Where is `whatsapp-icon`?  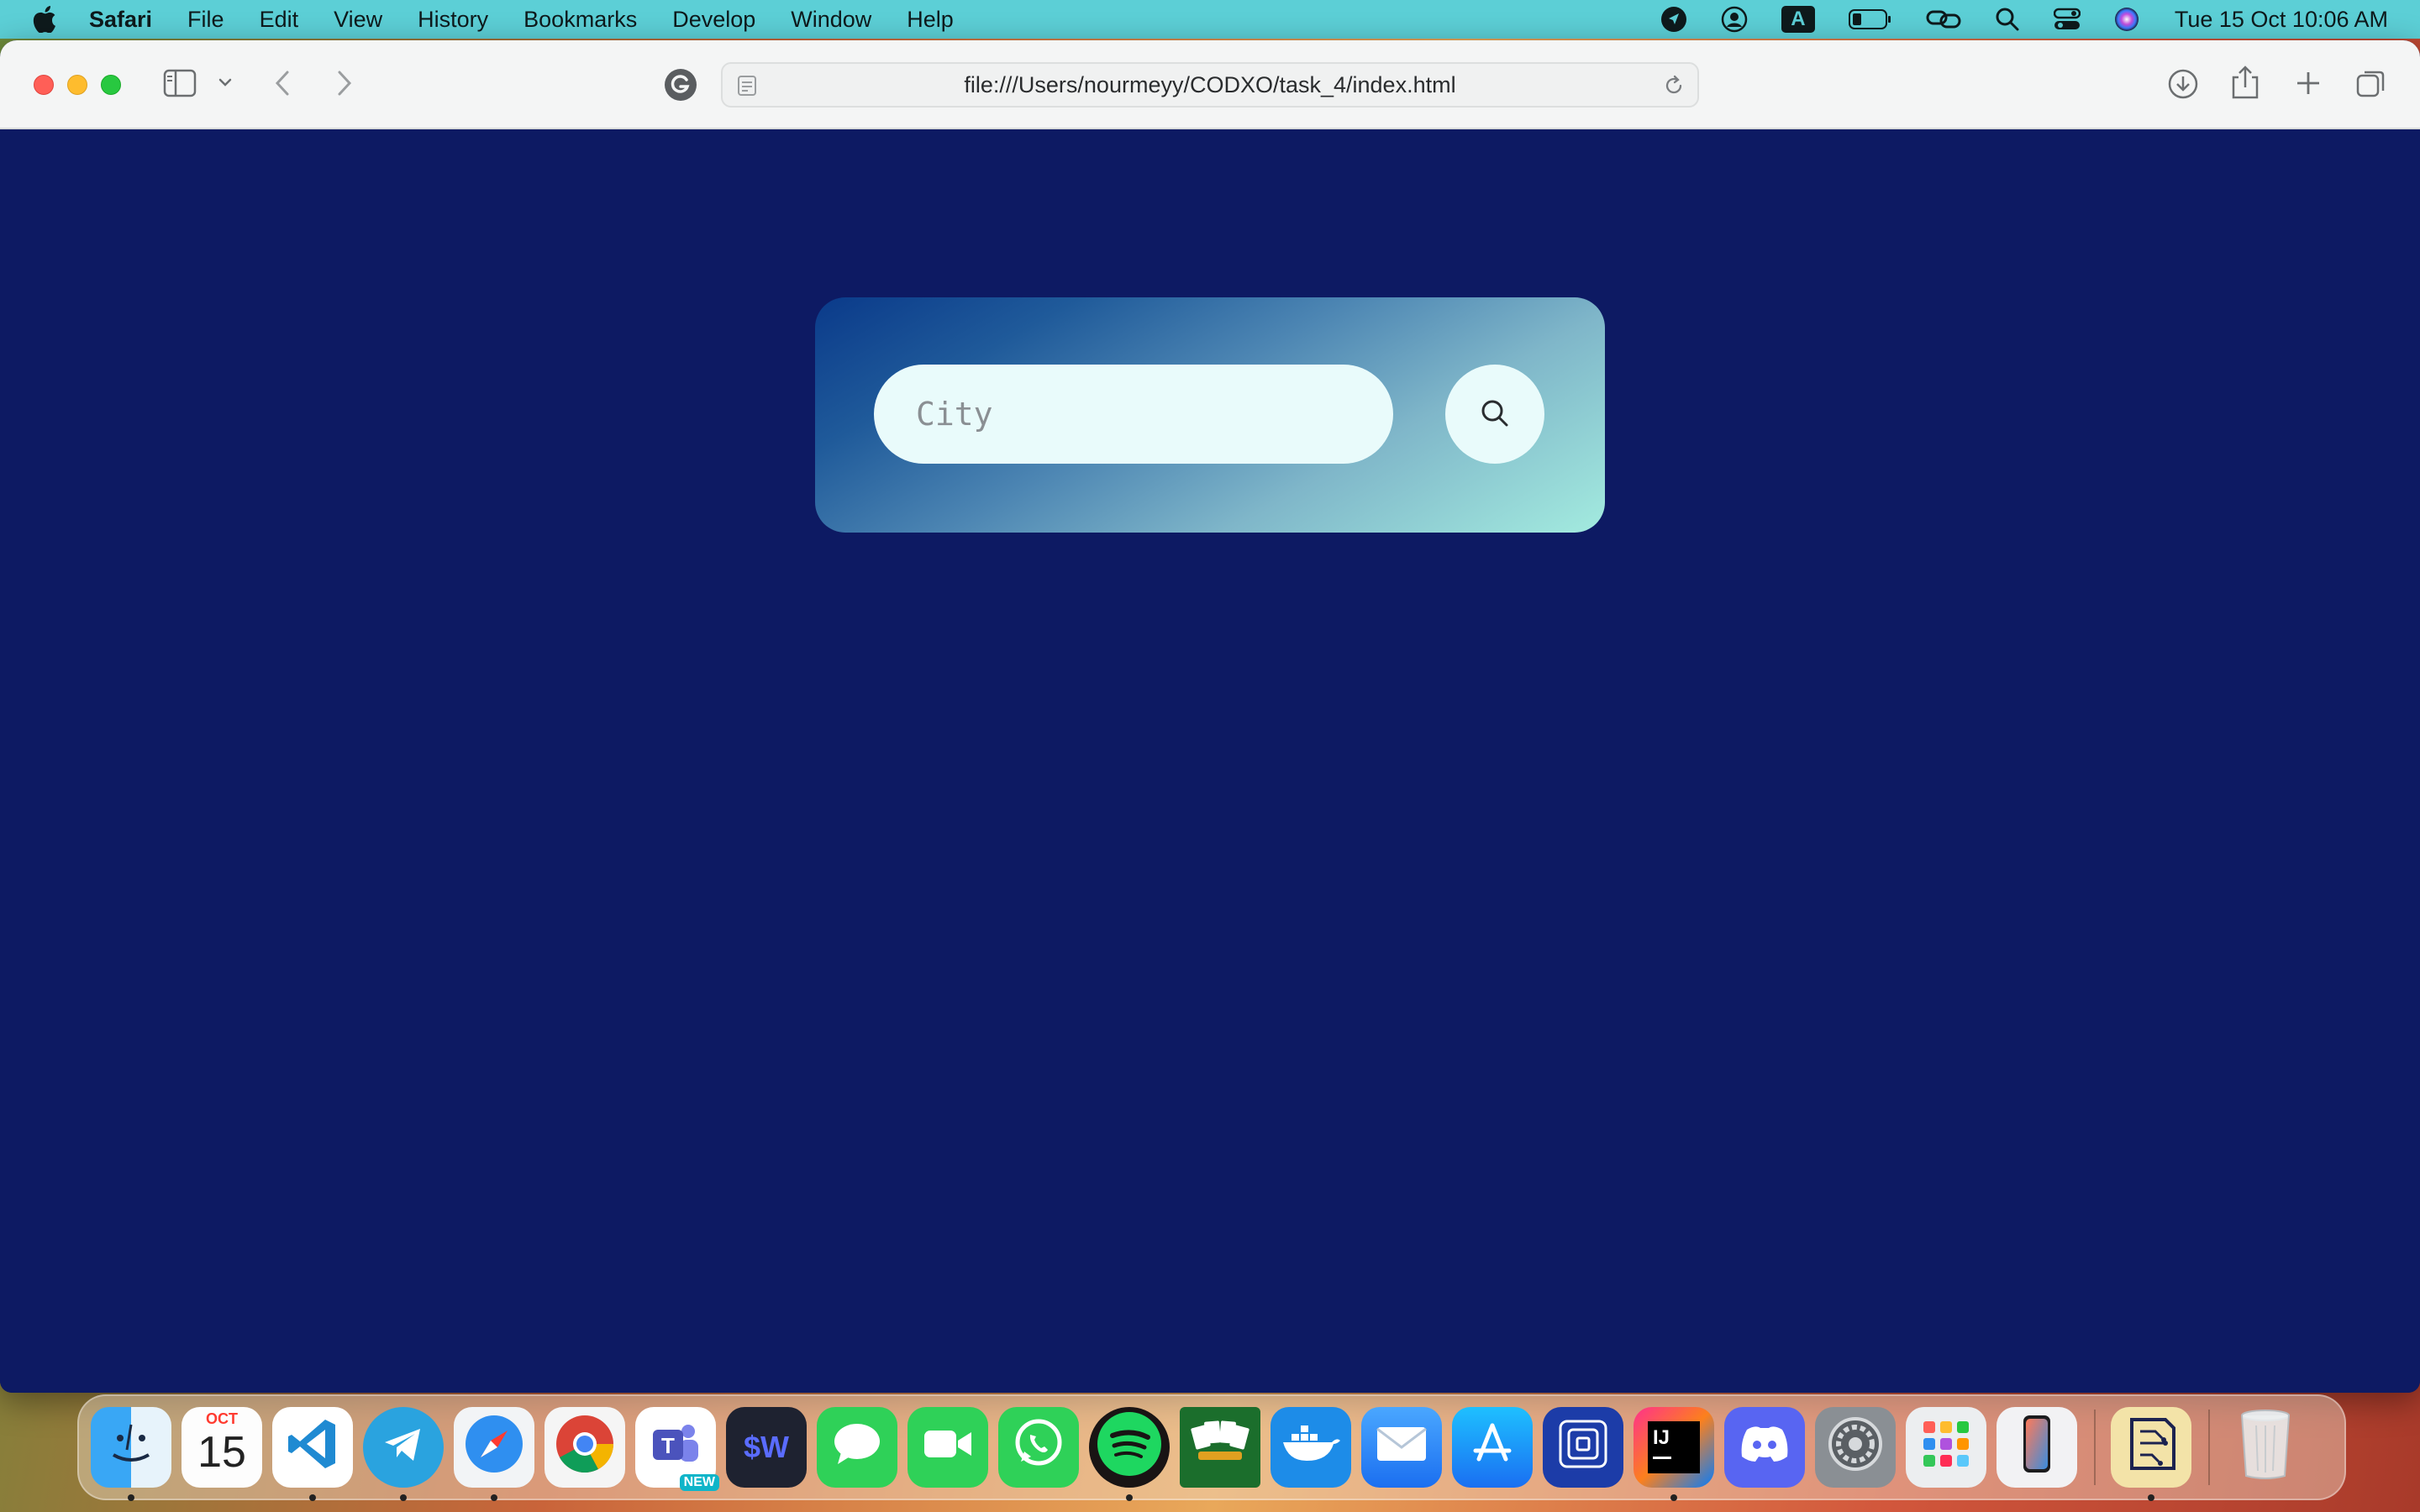
whatsapp-icon is located at coordinates (1038, 1448).